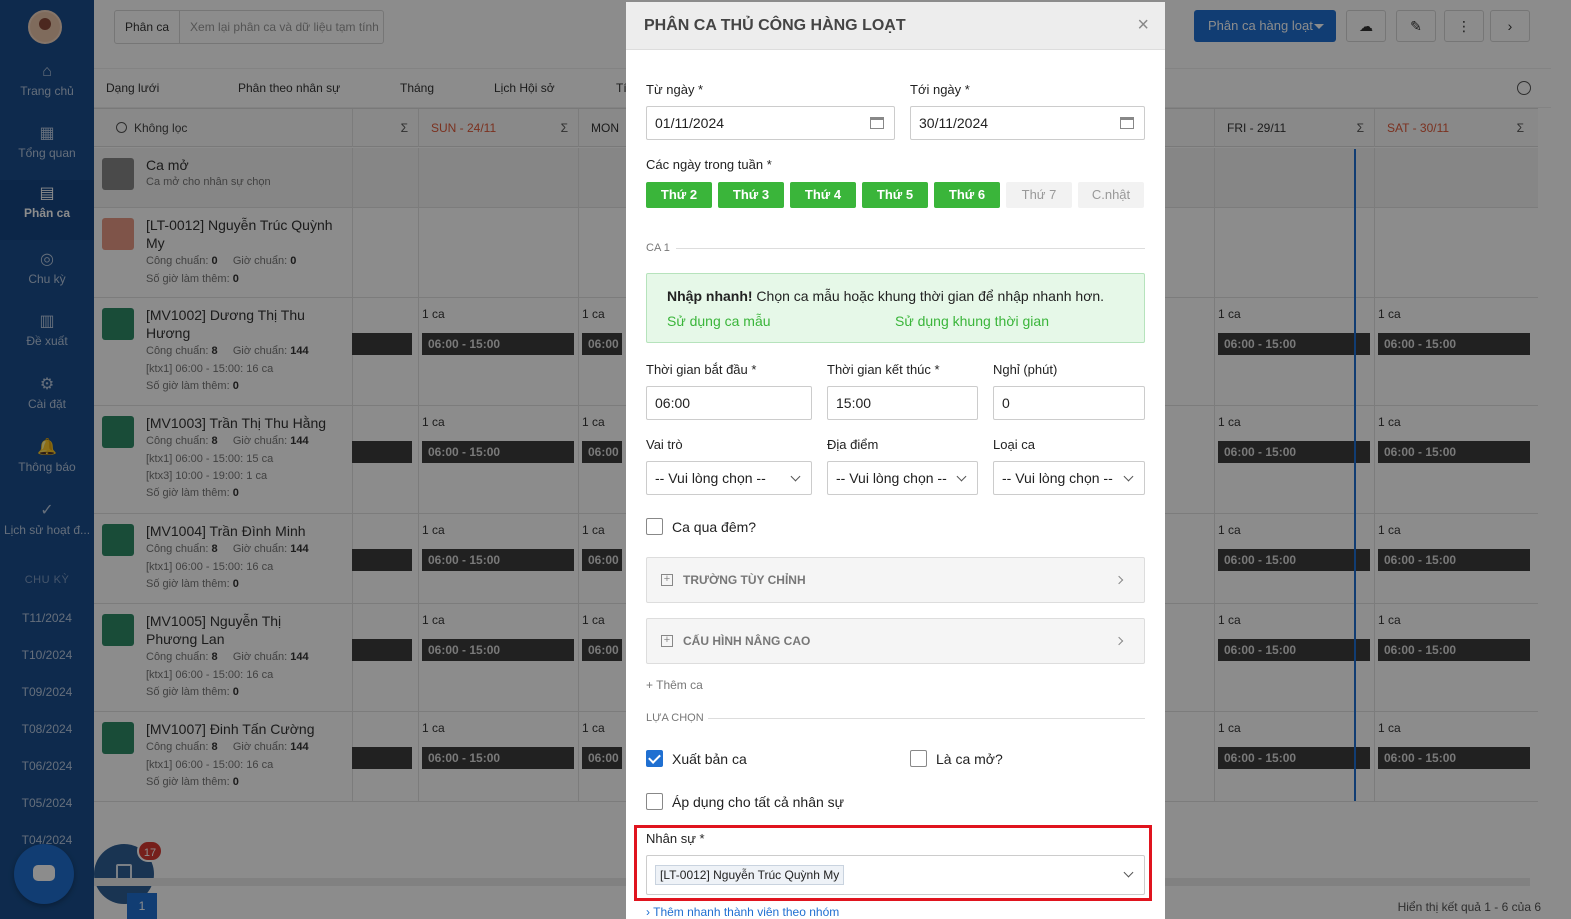 The image size is (1571, 919). Describe the element at coordinates (654, 758) in the screenshot. I see `publish-checkbox` at that location.